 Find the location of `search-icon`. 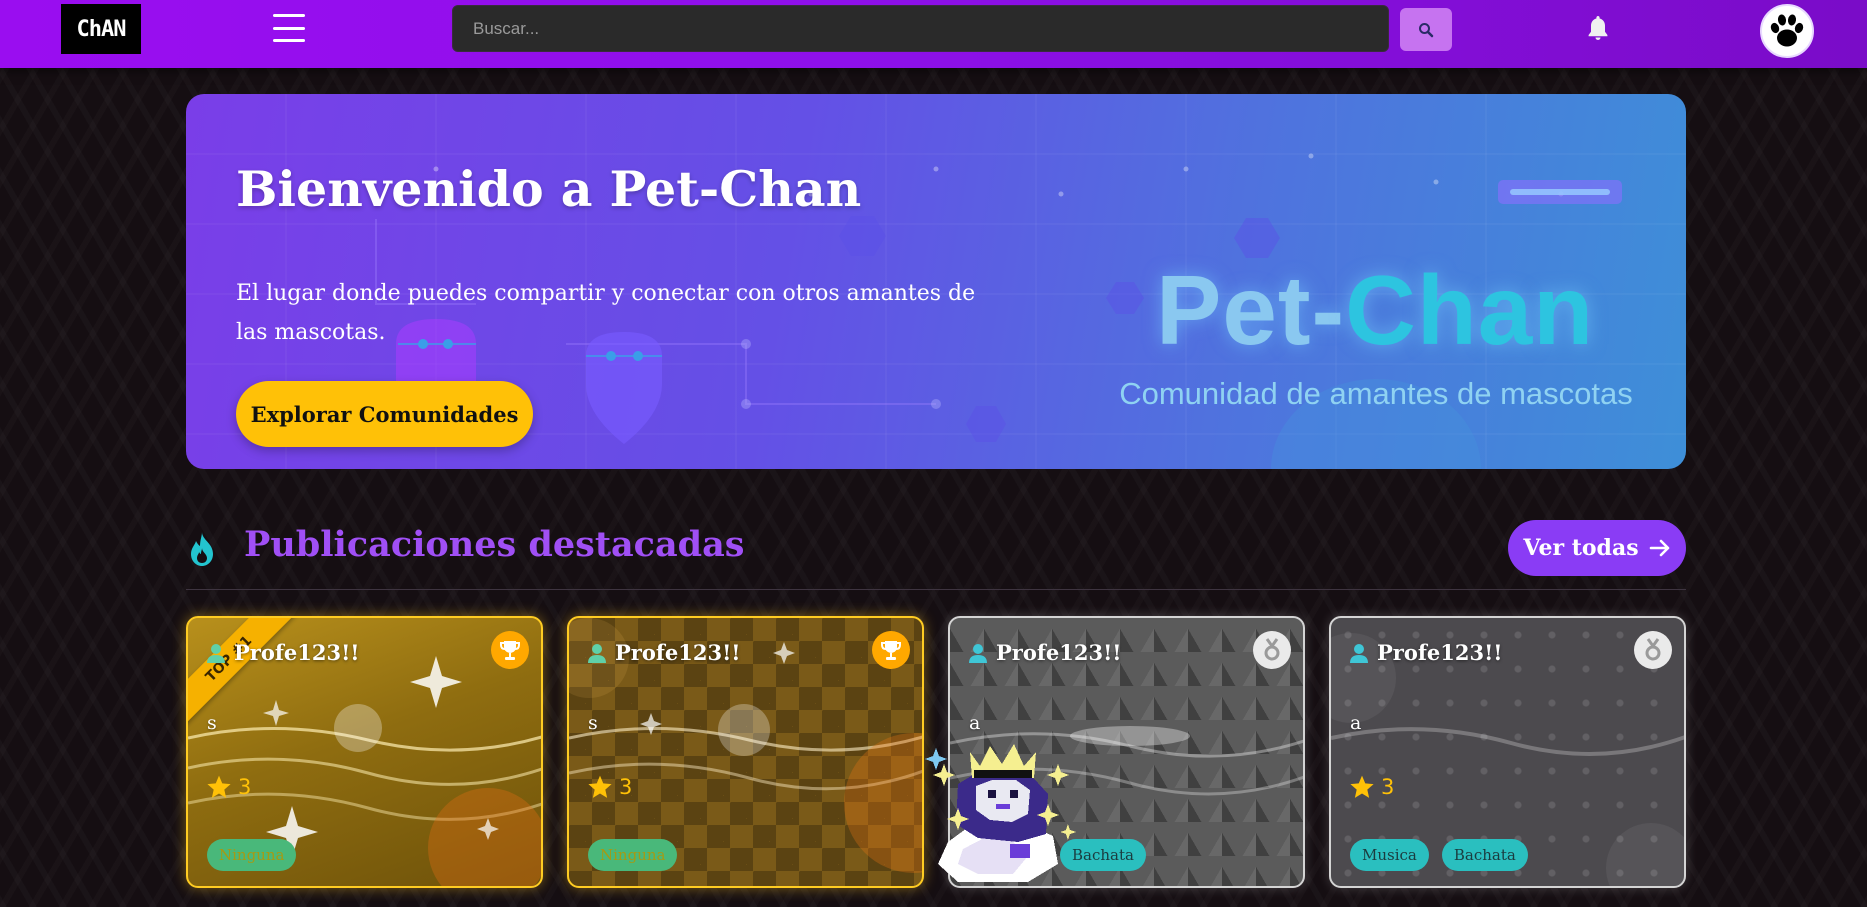

search-icon is located at coordinates (1426, 29).